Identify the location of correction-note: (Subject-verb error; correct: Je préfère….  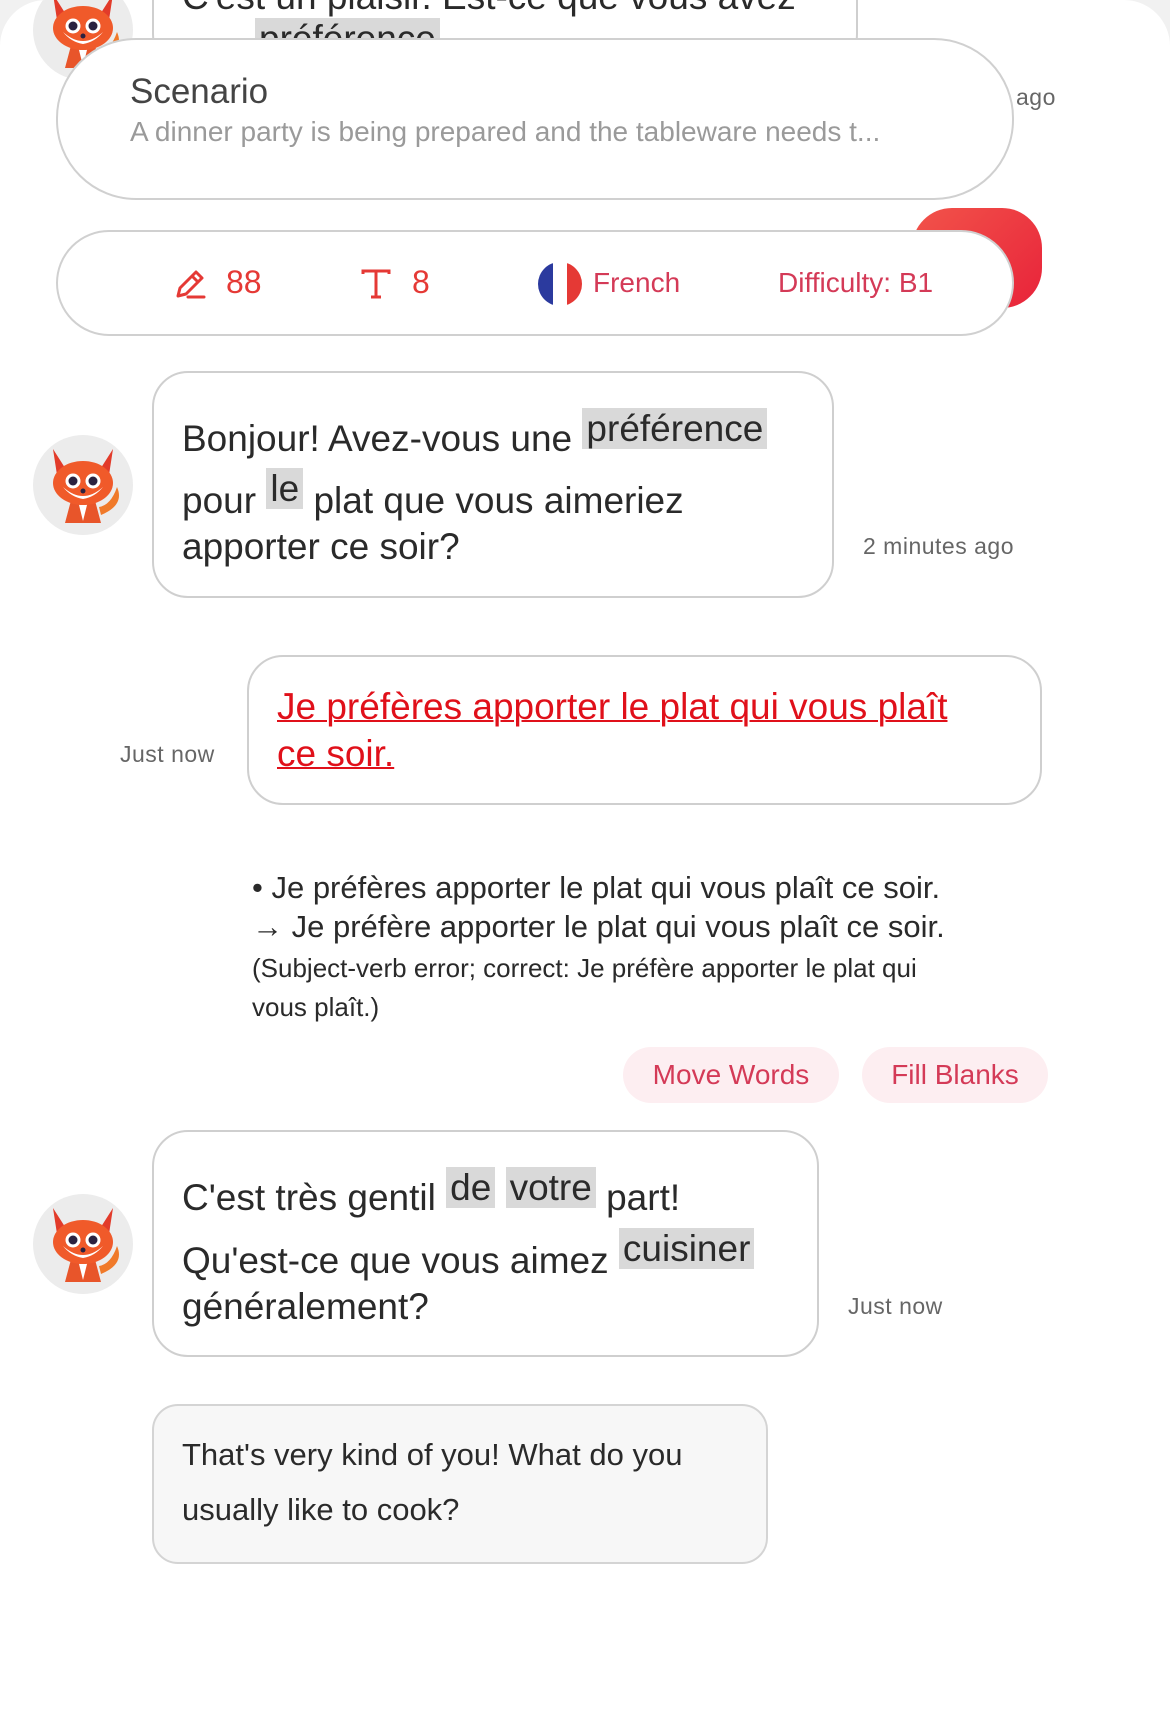
(584, 968).